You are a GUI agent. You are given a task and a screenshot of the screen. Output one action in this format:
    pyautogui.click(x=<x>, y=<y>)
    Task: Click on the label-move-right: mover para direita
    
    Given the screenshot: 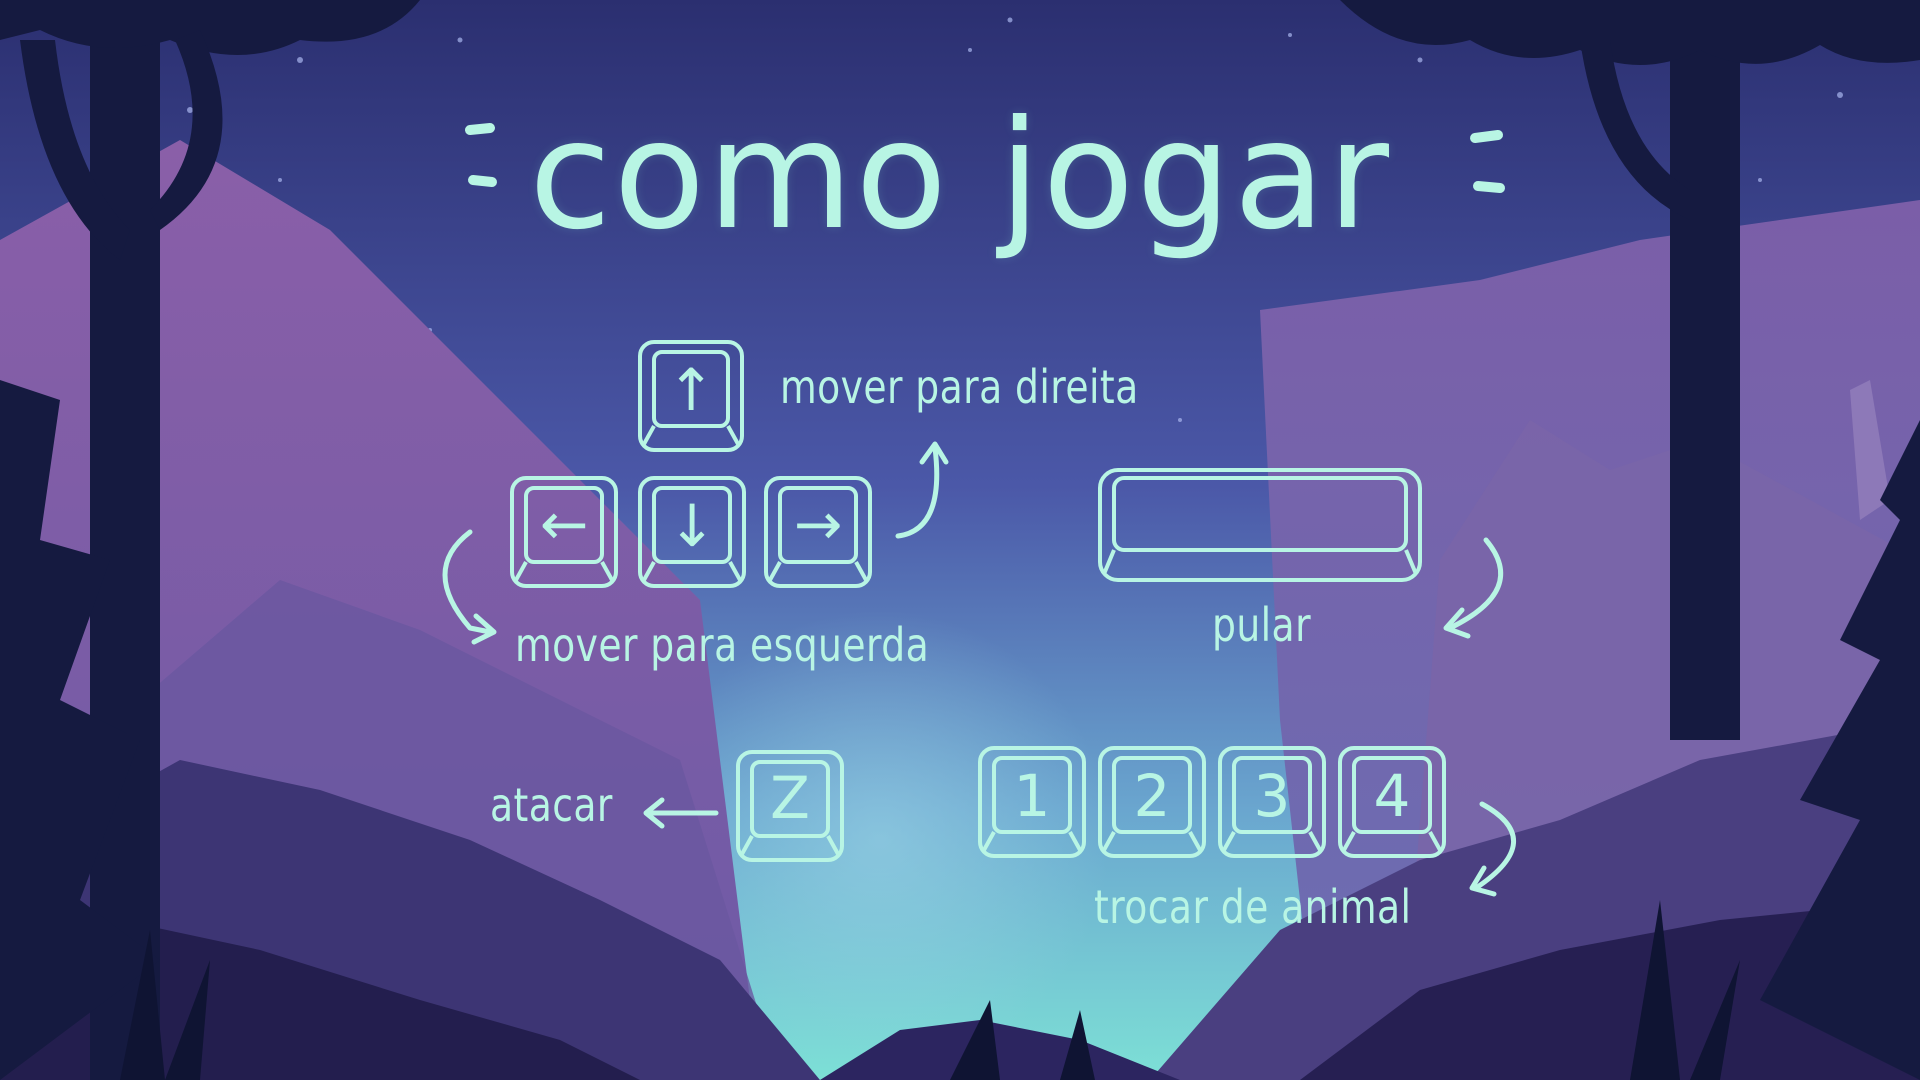 What is the action you would take?
    pyautogui.click(x=959, y=387)
    